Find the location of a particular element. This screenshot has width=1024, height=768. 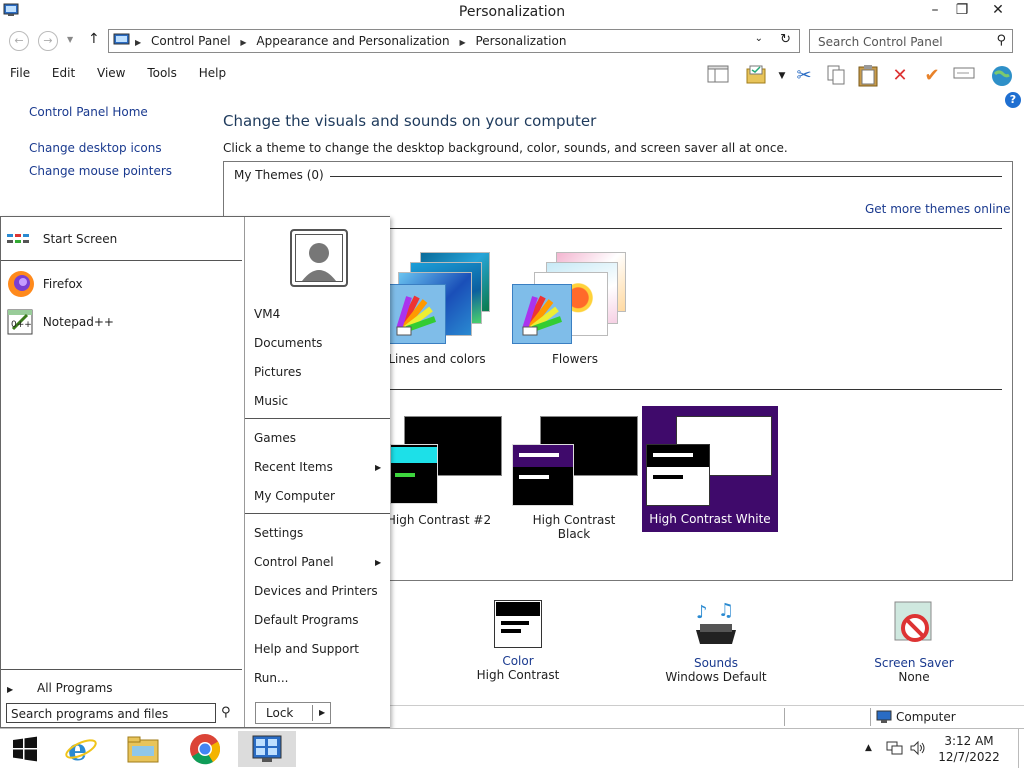

recent-items-item: Recent Items is located at coordinates (293, 467).